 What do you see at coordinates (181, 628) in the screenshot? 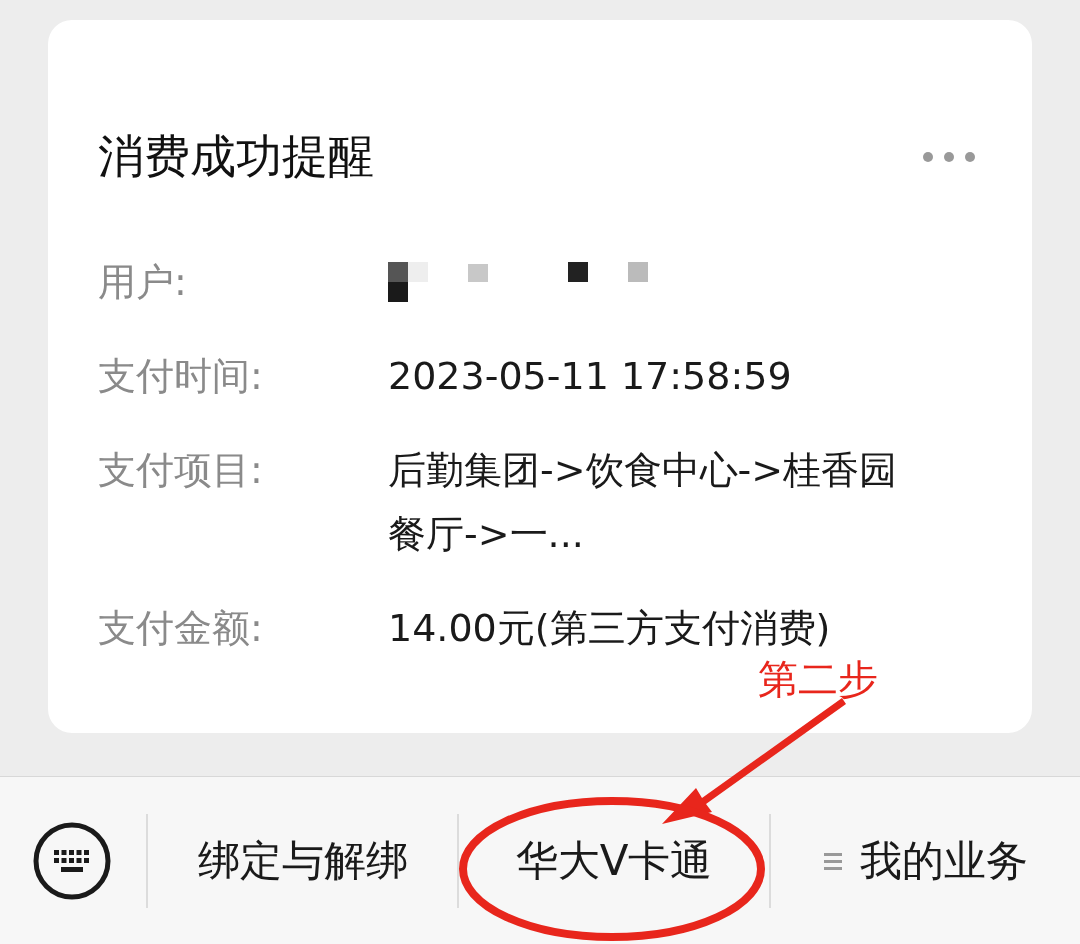
I see `field-label: 支付金额:` at bounding box center [181, 628].